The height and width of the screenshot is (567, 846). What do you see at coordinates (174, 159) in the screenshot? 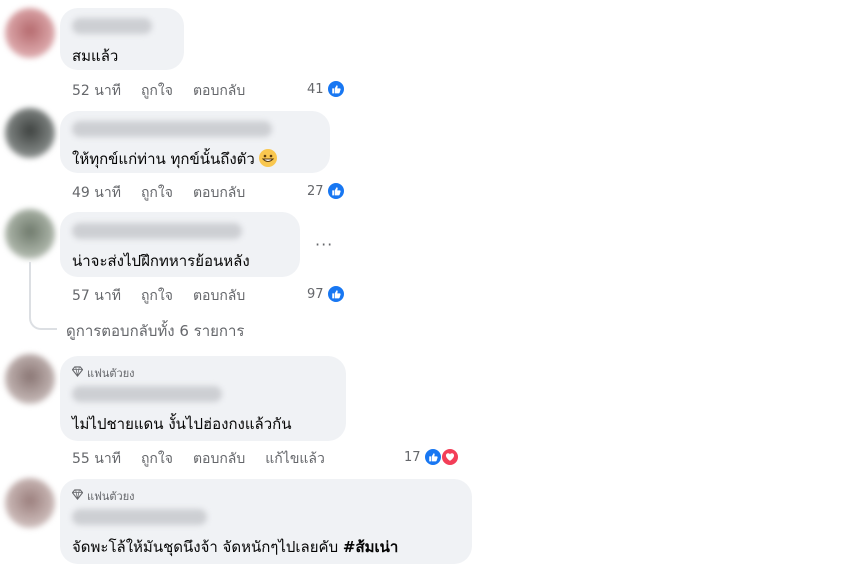
I see `comment-text: ให้ทุกข์แก่ท่าน ทุกข์นั้นถึงตัว` at bounding box center [174, 159].